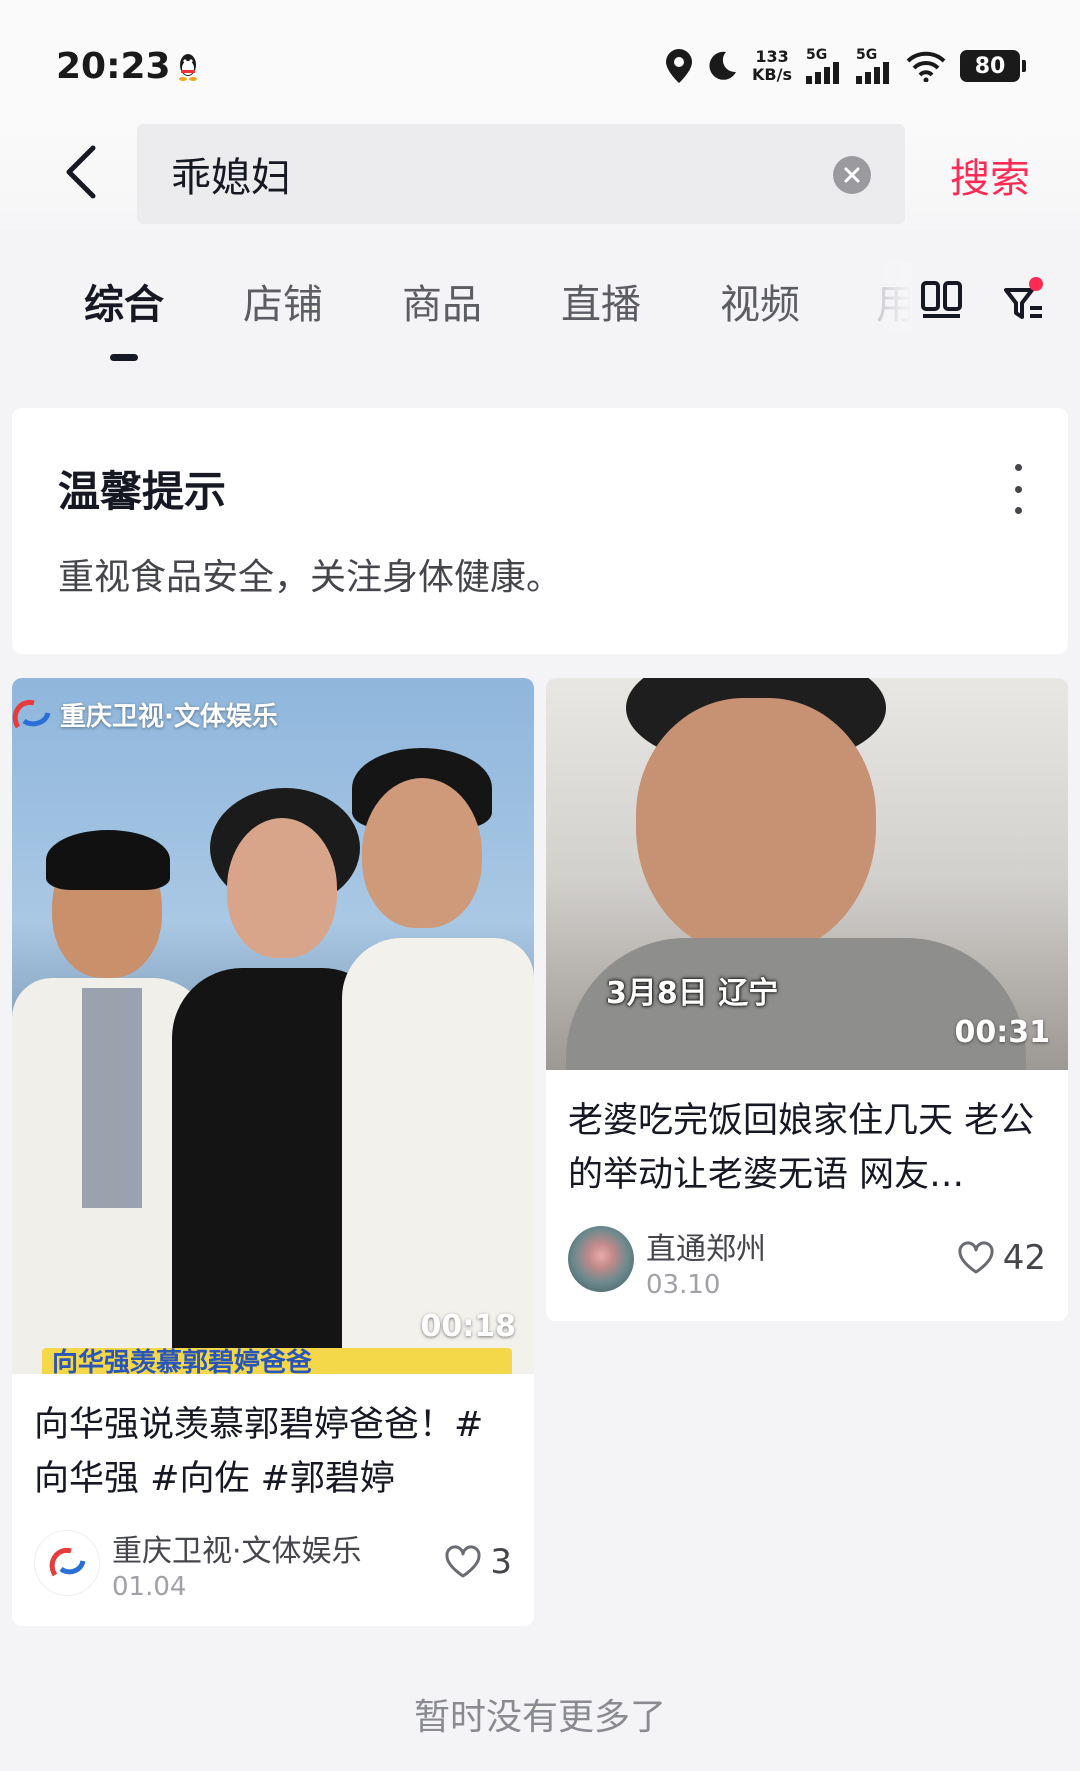 The width and height of the screenshot is (1080, 1771). What do you see at coordinates (539, 1717) in the screenshot?
I see `end-of-results-text: 暂时没有更多了` at bounding box center [539, 1717].